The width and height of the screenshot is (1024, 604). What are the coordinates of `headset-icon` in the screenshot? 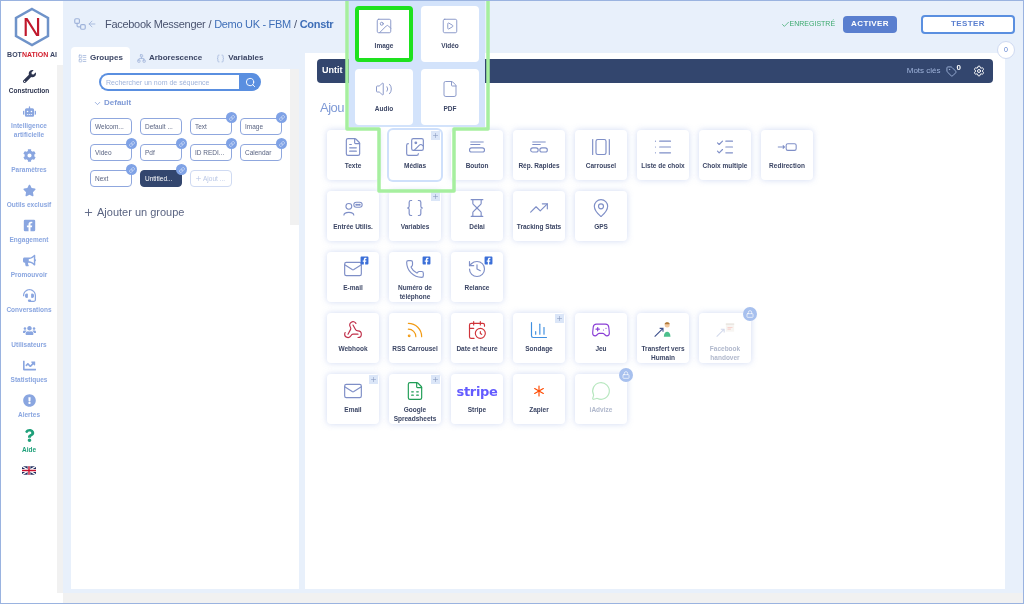 It's located at (29, 295).